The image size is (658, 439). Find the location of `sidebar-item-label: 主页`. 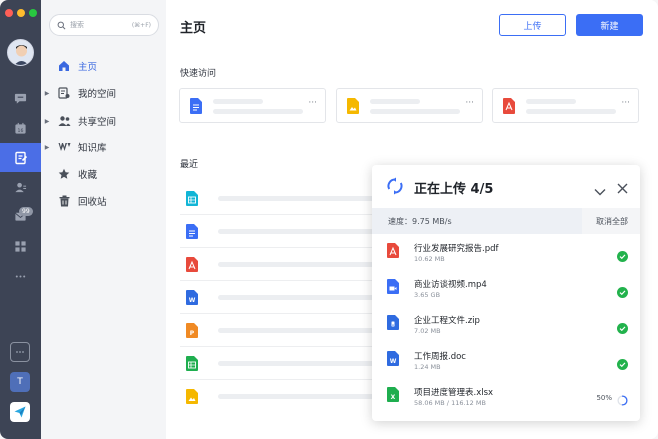

sidebar-item-label: 主页 is located at coordinates (88, 67).